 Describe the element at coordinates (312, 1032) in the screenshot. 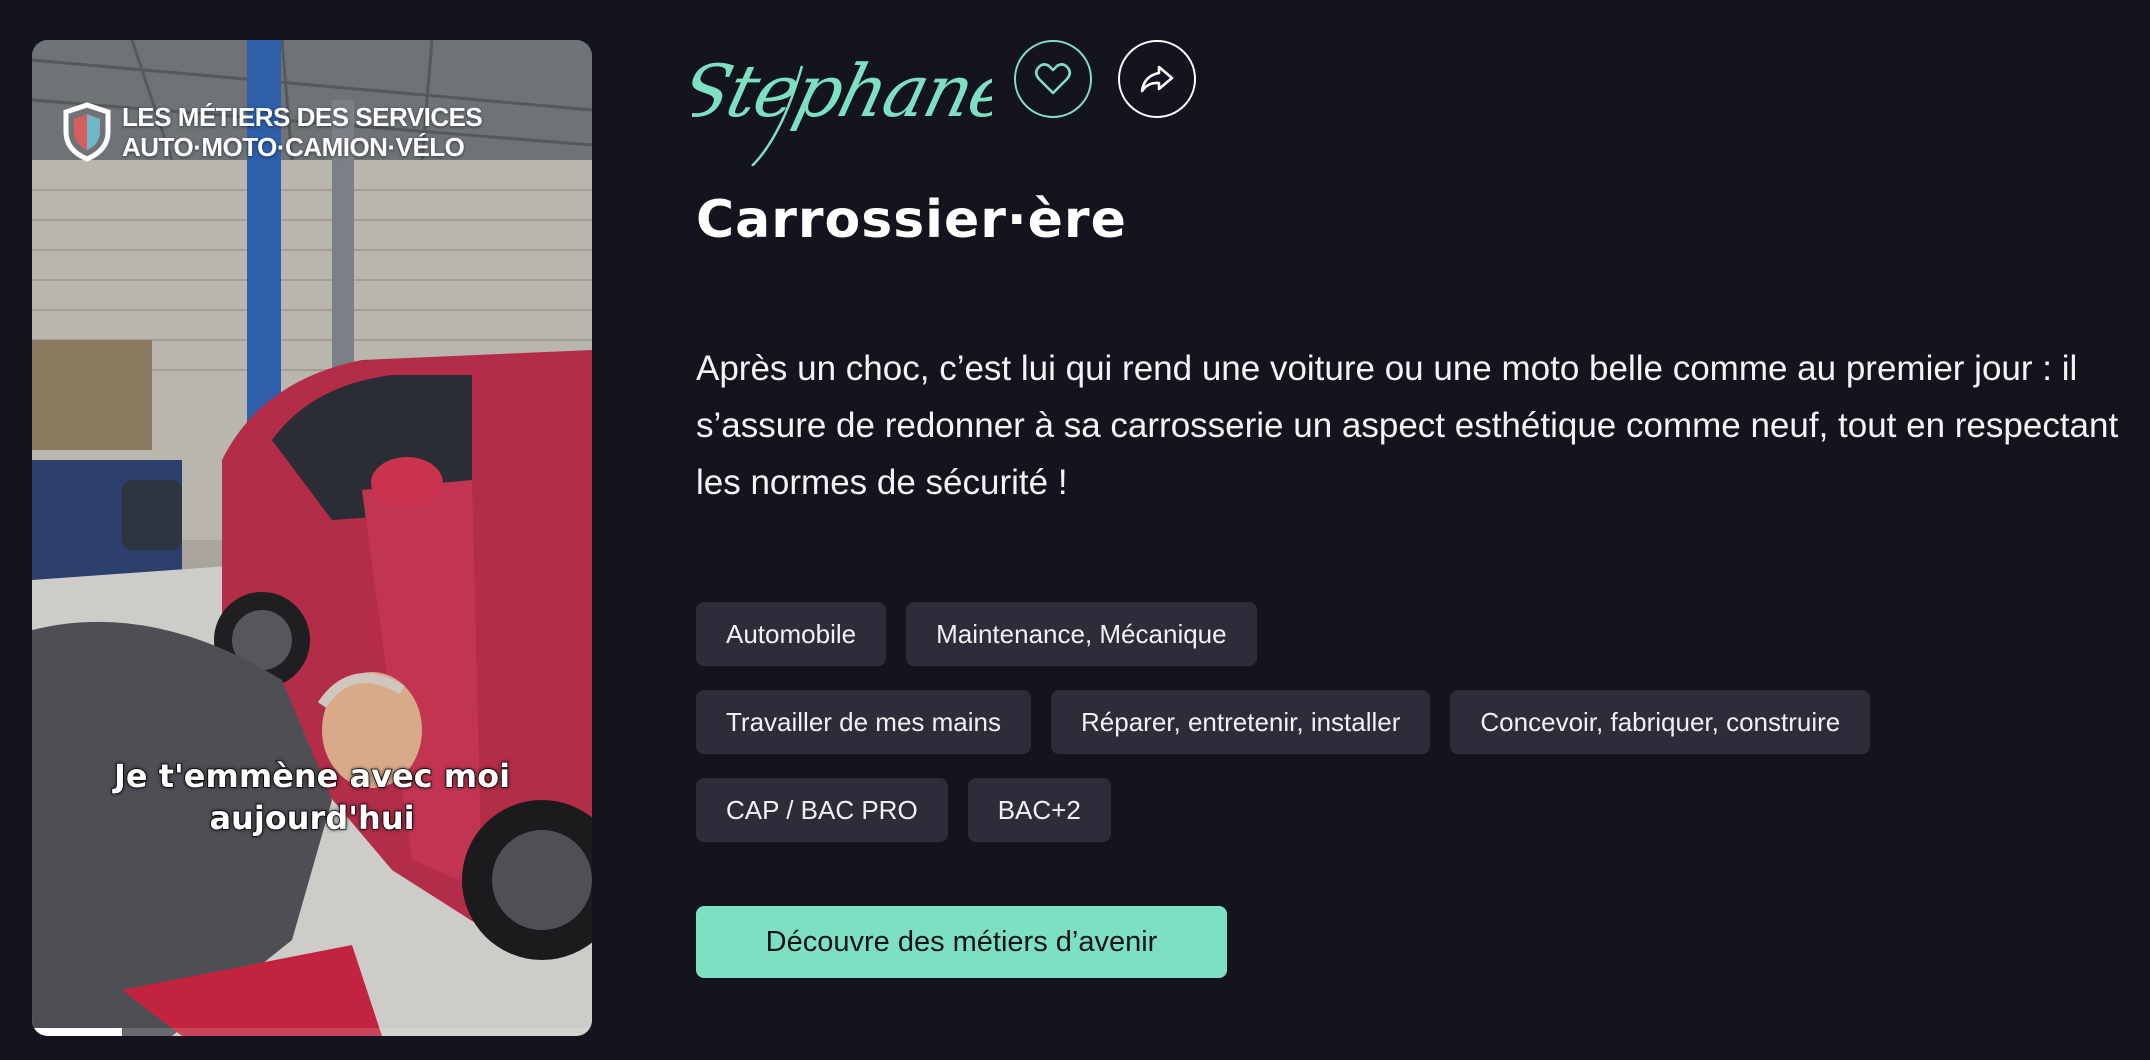

I see `video-progress-bar` at that location.